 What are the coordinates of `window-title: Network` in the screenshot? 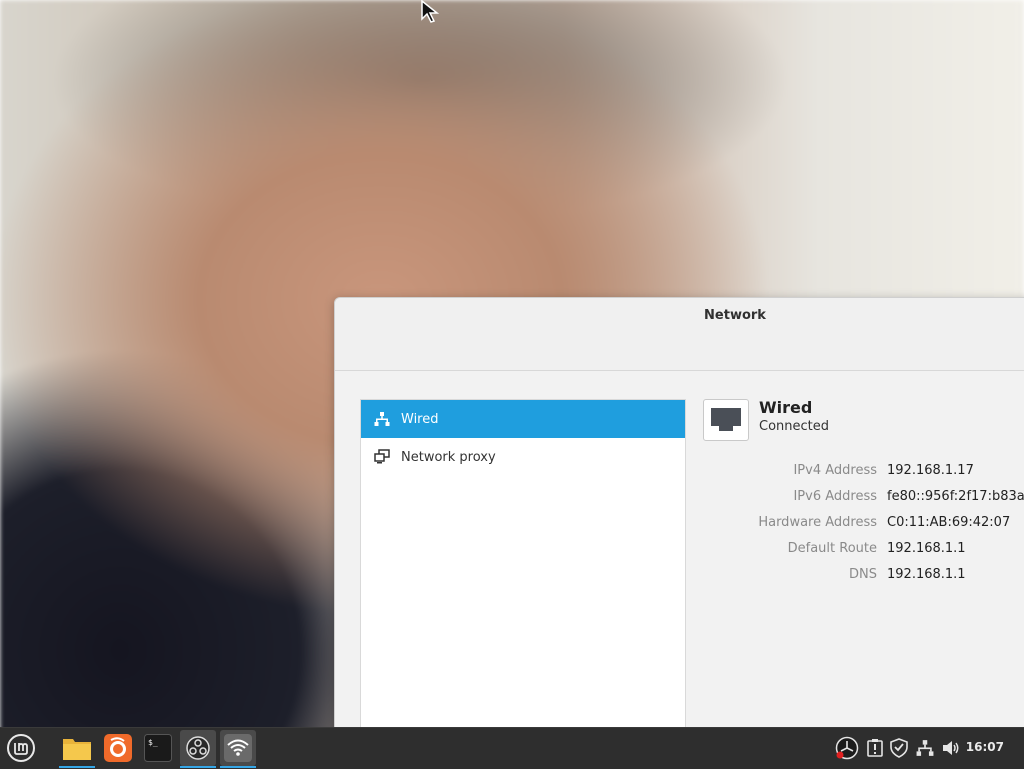 It's located at (735, 315).